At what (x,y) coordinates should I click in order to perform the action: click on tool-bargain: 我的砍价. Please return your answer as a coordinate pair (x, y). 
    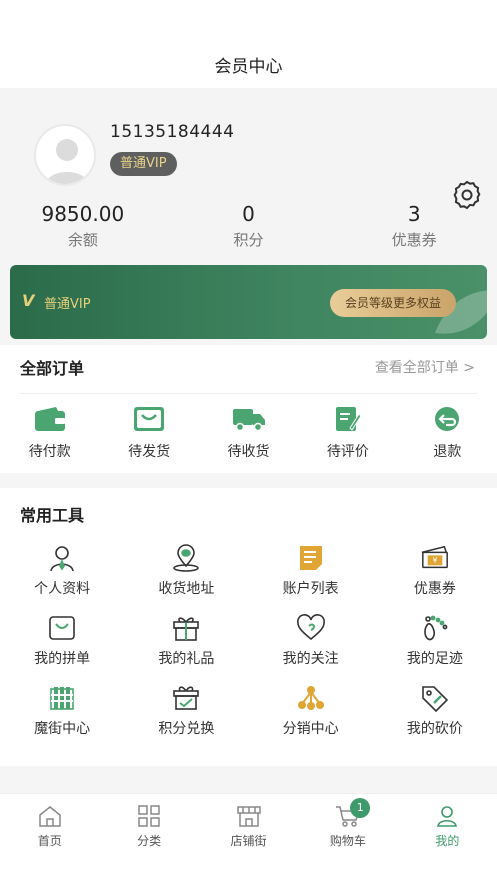
    Looking at the image, I should click on (435, 712).